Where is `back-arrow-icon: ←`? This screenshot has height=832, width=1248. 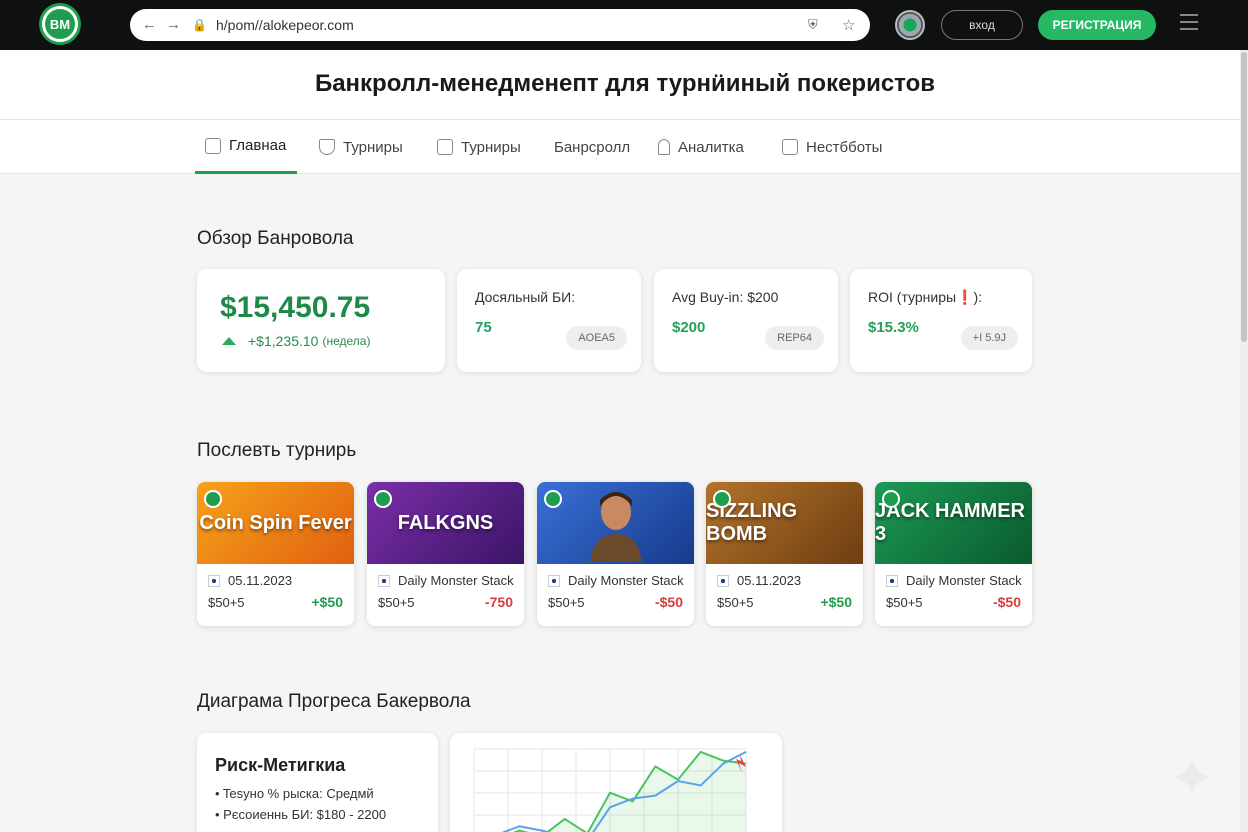
back-arrow-icon: ← is located at coordinates (149, 24).